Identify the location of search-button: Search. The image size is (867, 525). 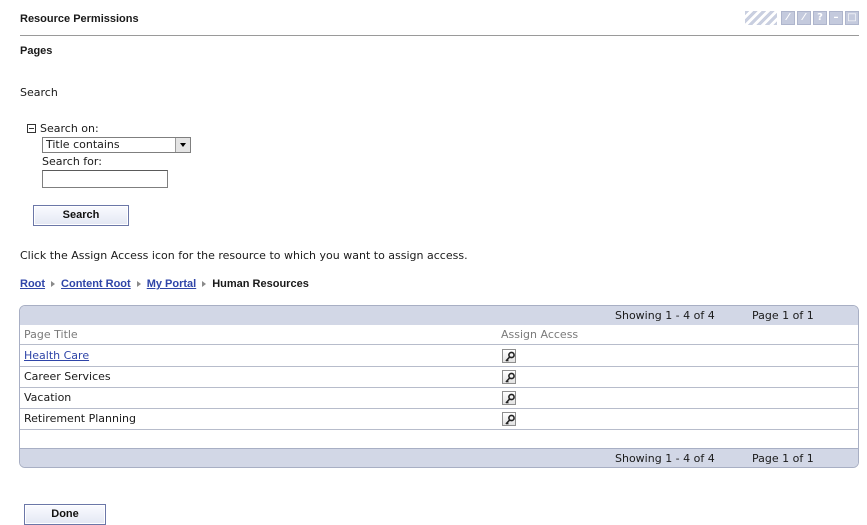
(81, 215).